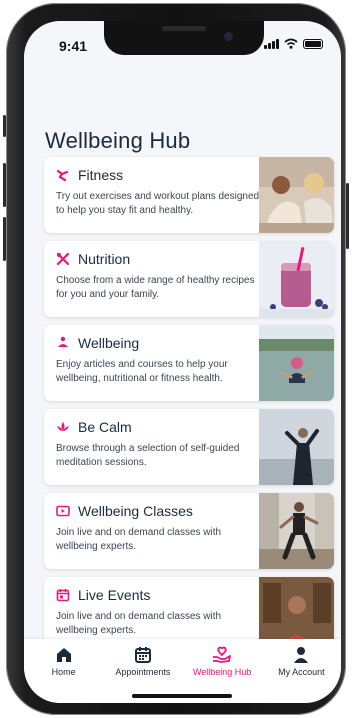 Image resolution: width=353 pixels, height=718 pixels. What do you see at coordinates (63, 655) in the screenshot?
I see `home-icon` at bounding box center [63, 655].